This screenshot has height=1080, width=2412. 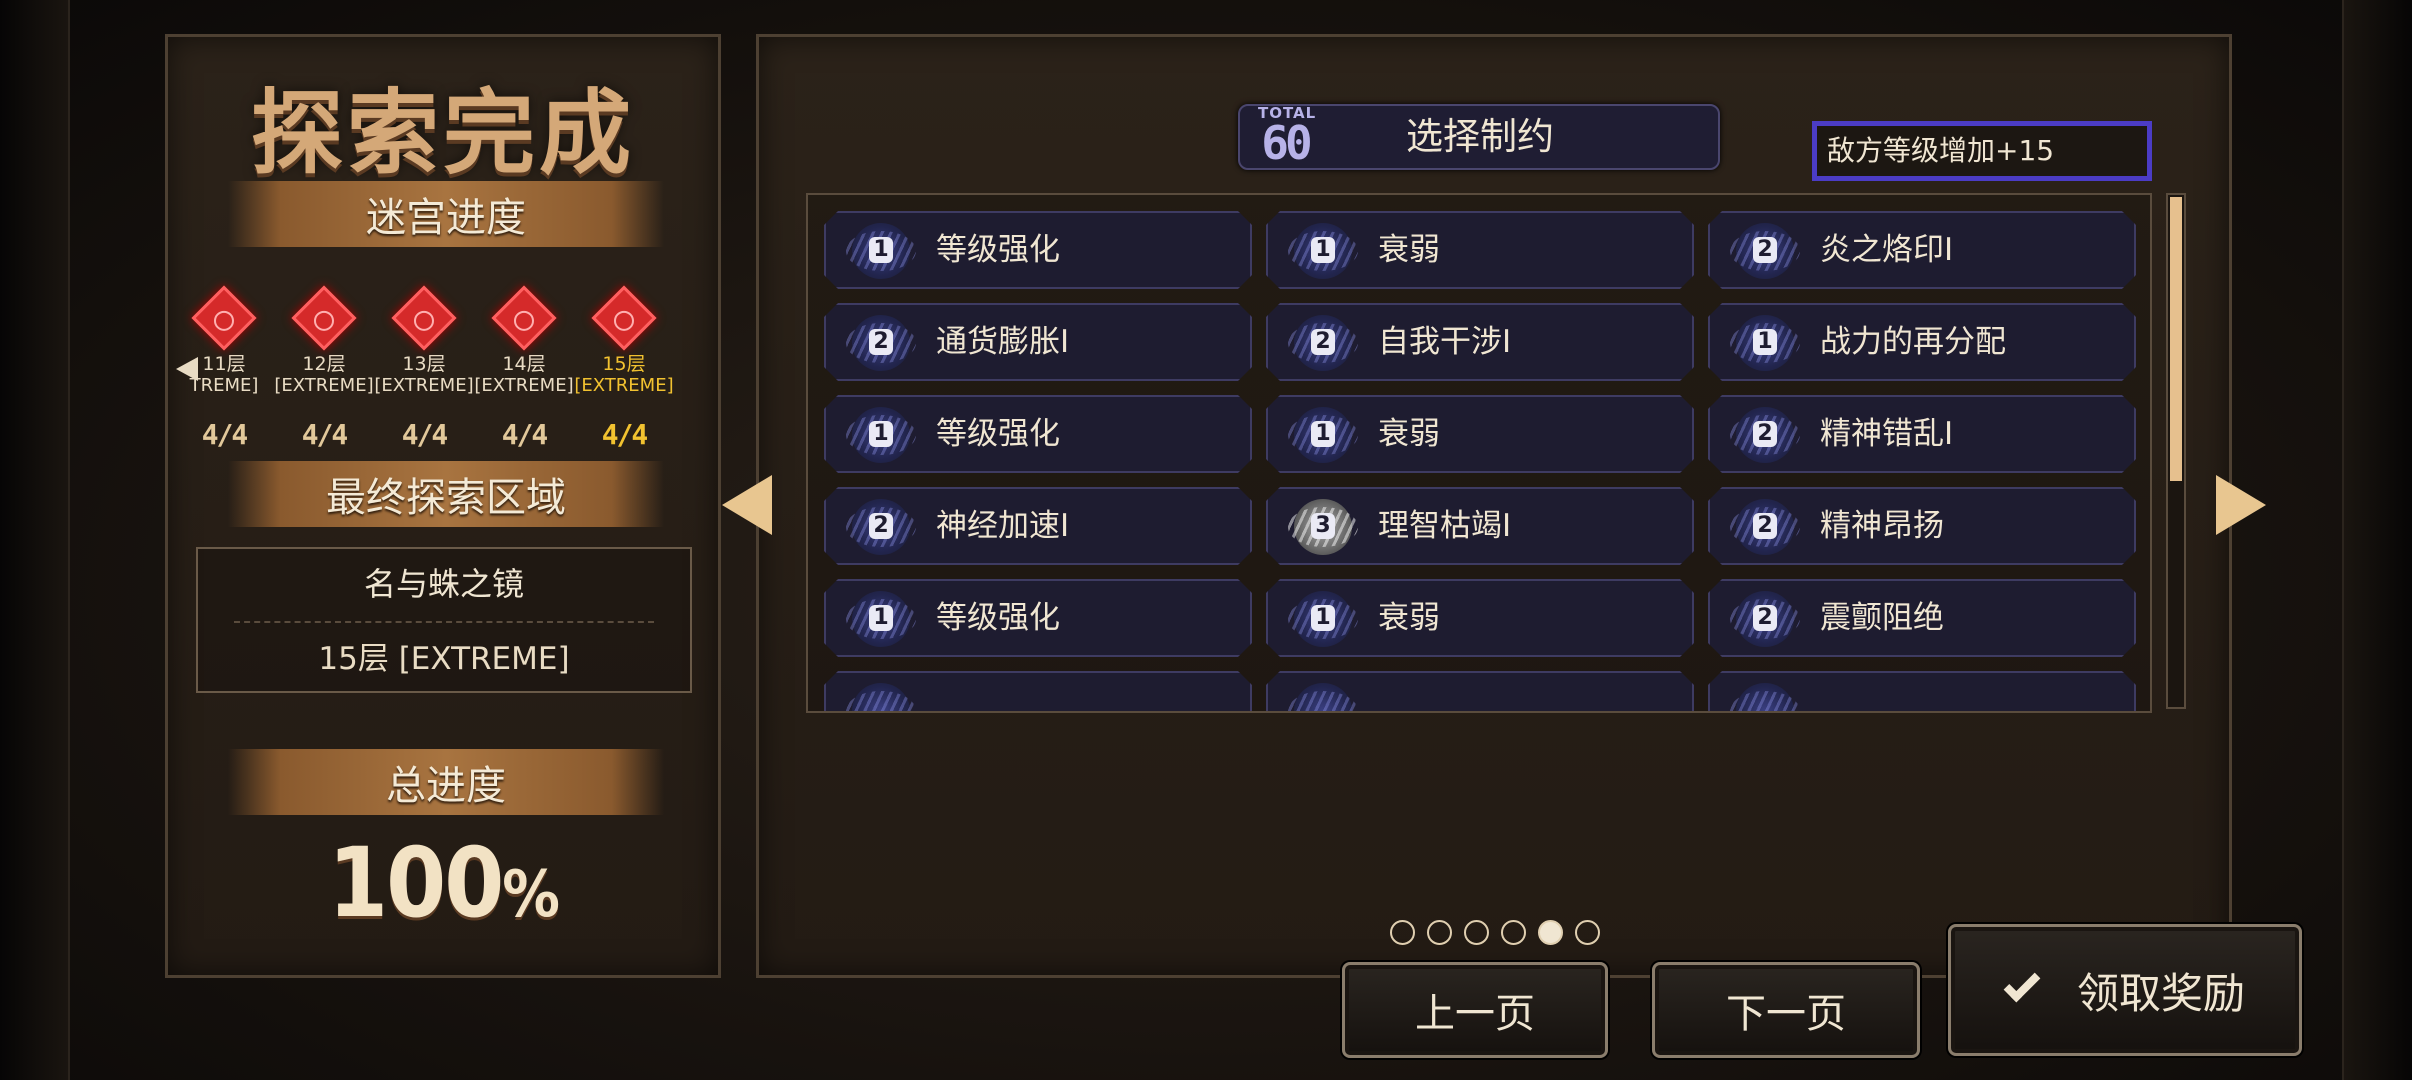 What do you see at coordinates (1445, 526) in the screenshot?
I see `constraint-label: 理智枯竭I` at bounding box center [1445, 526].